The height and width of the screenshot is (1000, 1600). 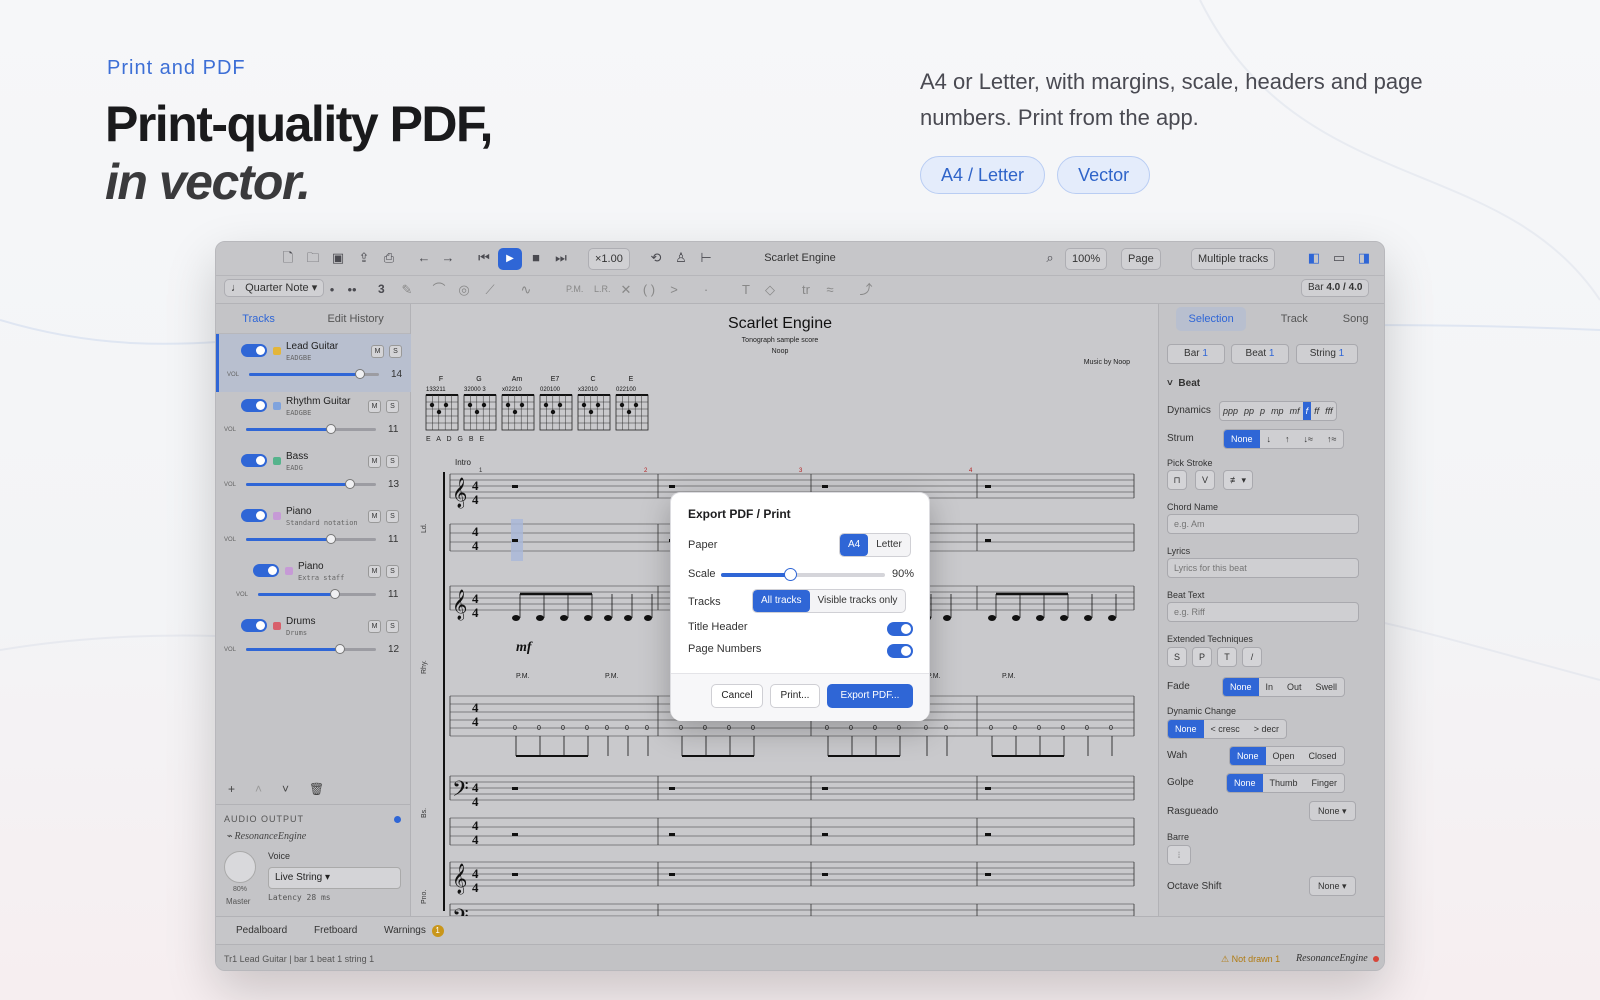 I want to click on rasgueado-select: None ▾, so click(x=1332, y=811).